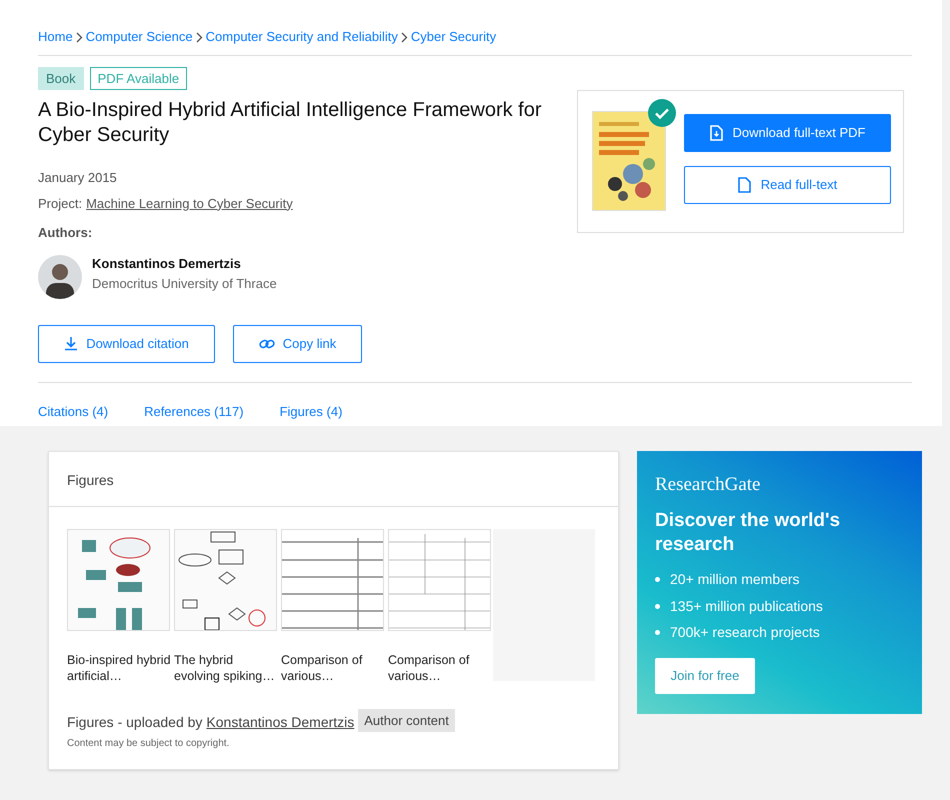 The width and height of the screenshot is (950, 800). I want to click on author-name: Konstantinos Demertzis, so click(184, 263).